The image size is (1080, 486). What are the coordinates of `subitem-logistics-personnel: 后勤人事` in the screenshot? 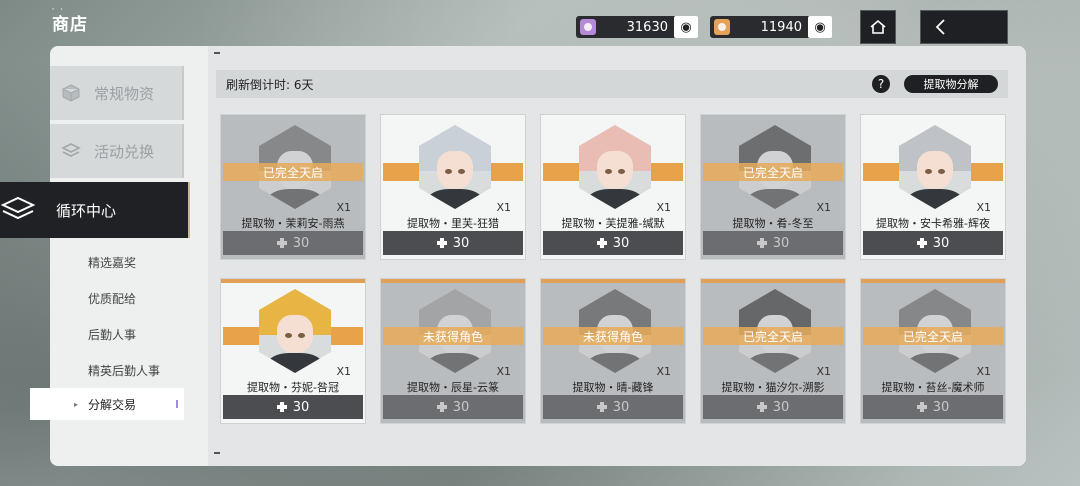 It's located at (112, 334).